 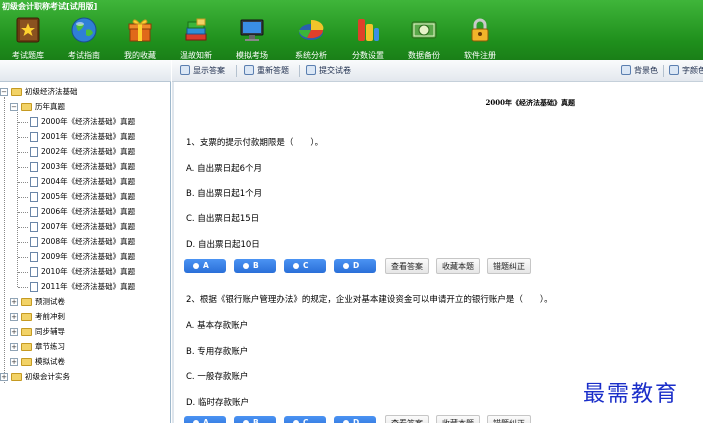 I want to click on content-toolbar: 显示答案 重新答题 提交试卷 背景色 字颜色, so click(x=437, y=71).